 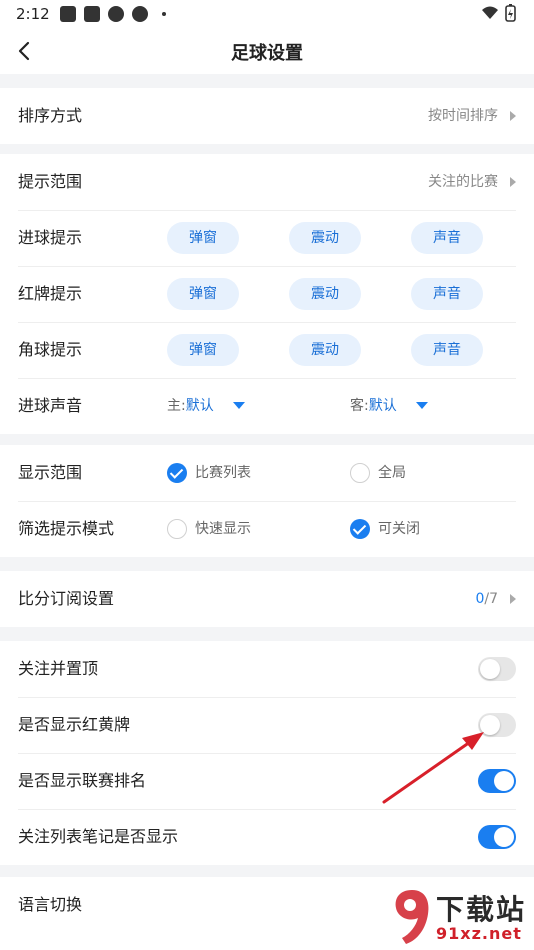 I want to click on home-sound-select: 主:默认, so click(x=190, y=406).